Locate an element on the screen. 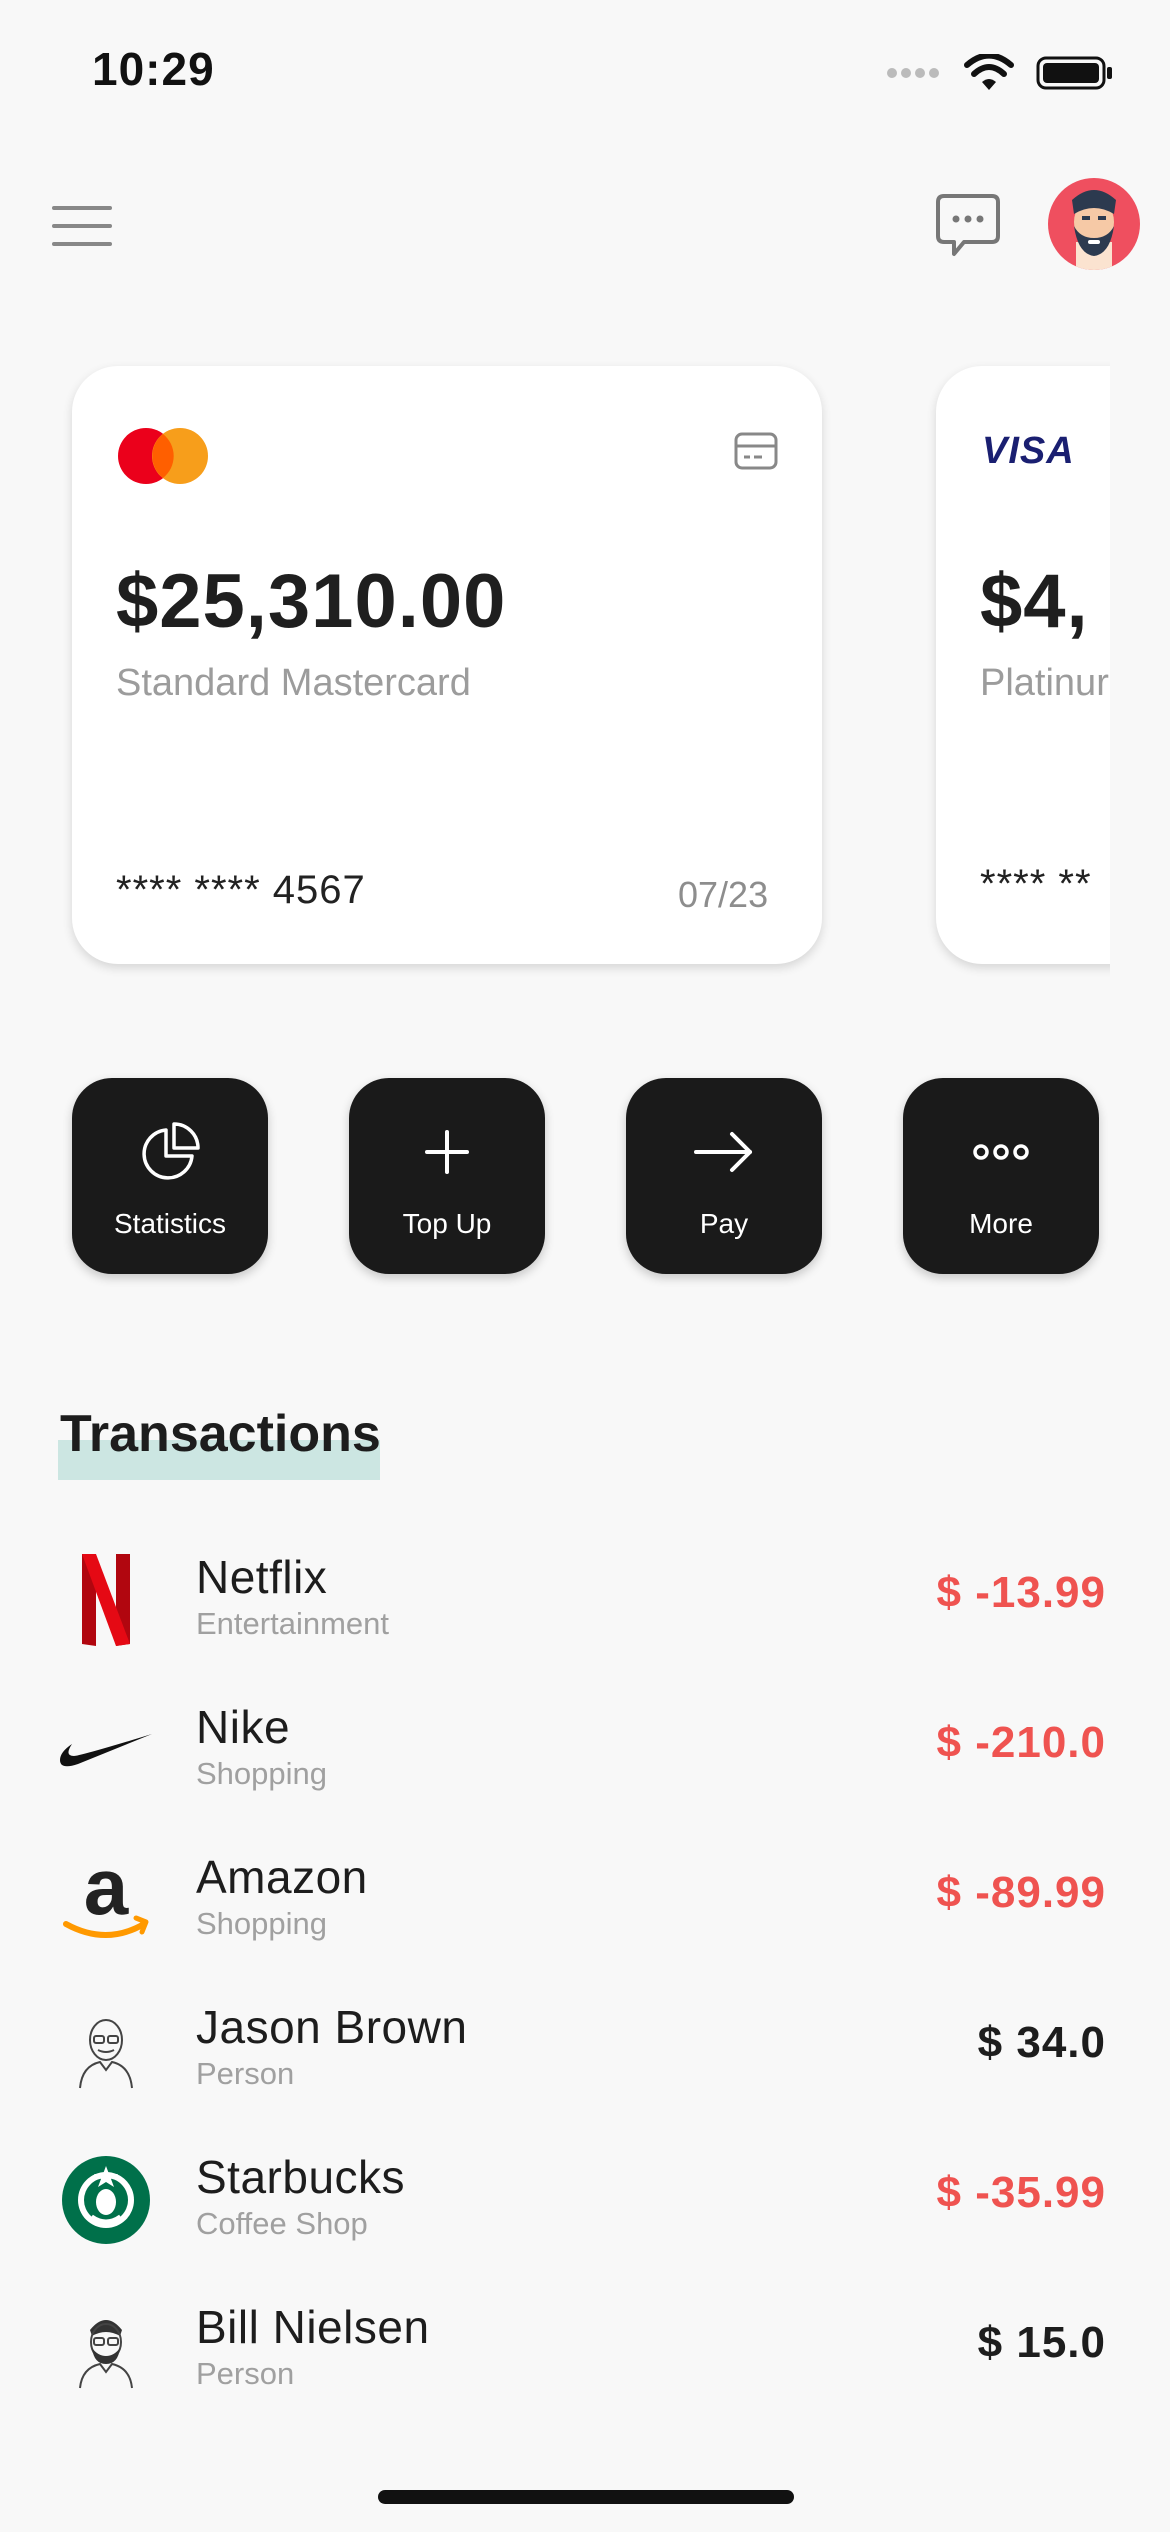 This screenshot has width=1170, height=2532. nike-logo-icon is located at coordinates (106, 1750).